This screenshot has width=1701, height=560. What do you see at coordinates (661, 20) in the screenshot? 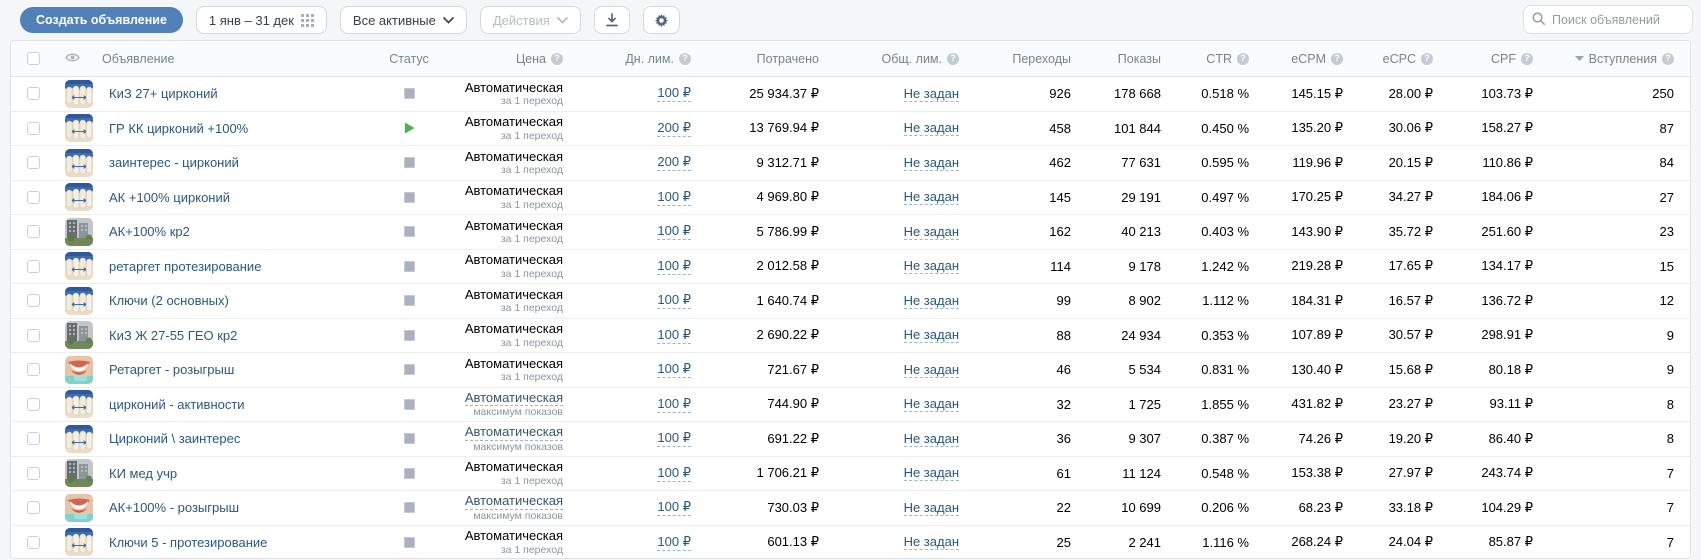
I see `settings-button` at bounding box center [661, 20].